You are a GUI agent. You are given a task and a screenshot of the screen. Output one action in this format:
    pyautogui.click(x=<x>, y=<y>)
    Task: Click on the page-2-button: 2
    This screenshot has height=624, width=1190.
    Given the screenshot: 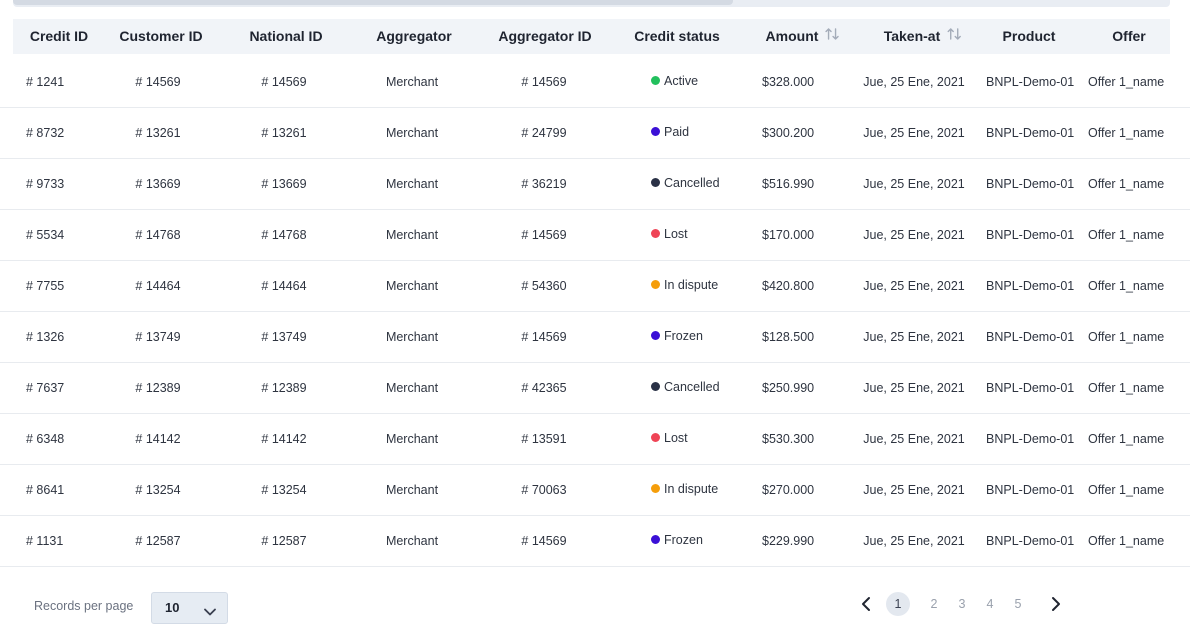 What is the action you would take?
    pyautogui.click(x=934, y=604)
    